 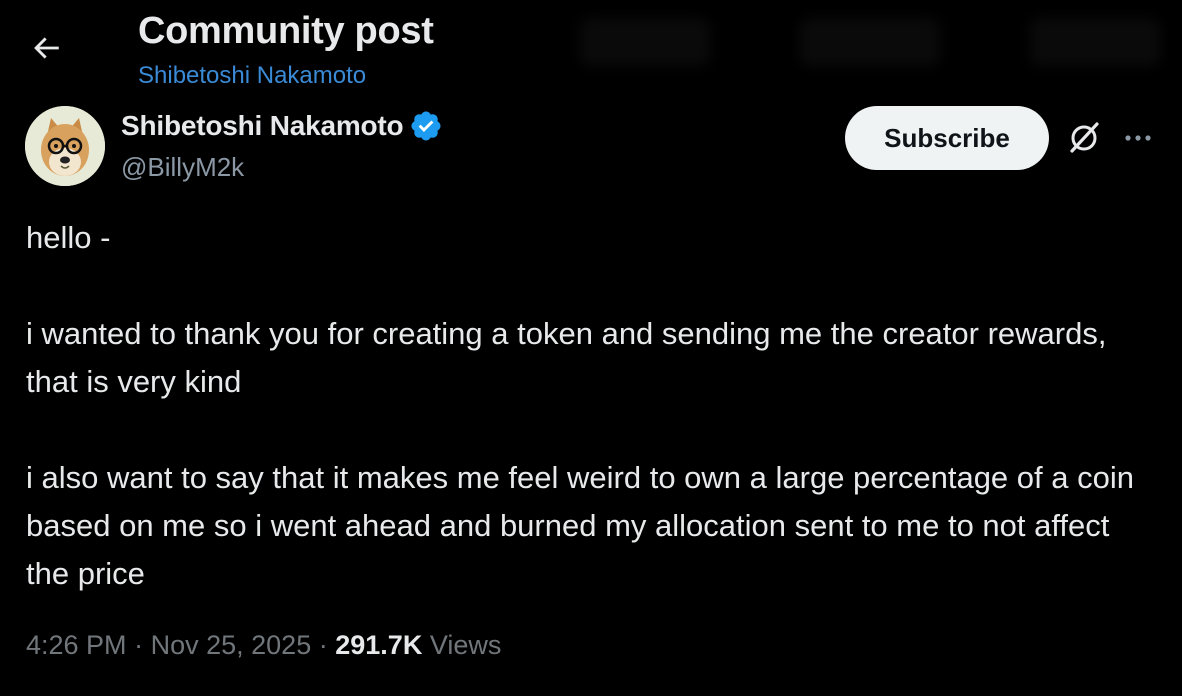 What do you see at coordinates (262, 125) in the screenshot?
I see `author-display-name: Shibetoshi Nakamoto` at bounding box center [262, 125].